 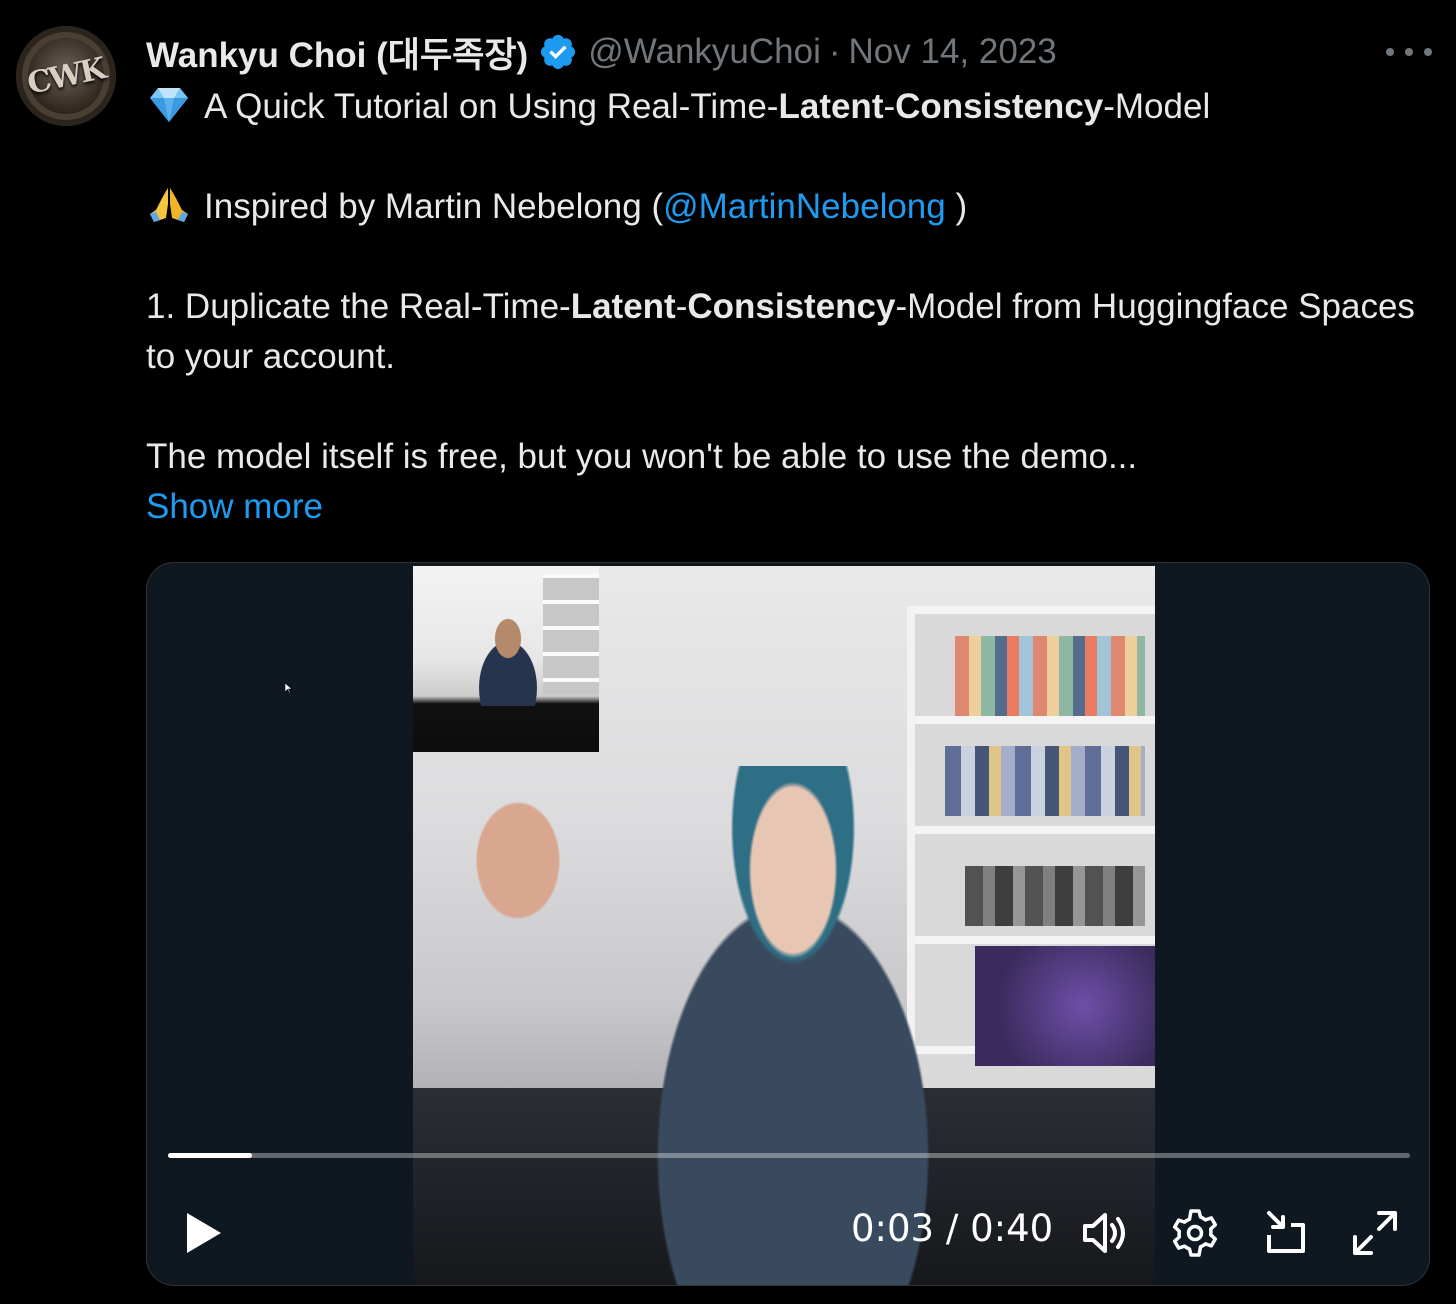 What do you see at coordinates (1157, 106) in the screenshot?
I see `title-text-suffix: -Model` at bounding box center [1157, 106].